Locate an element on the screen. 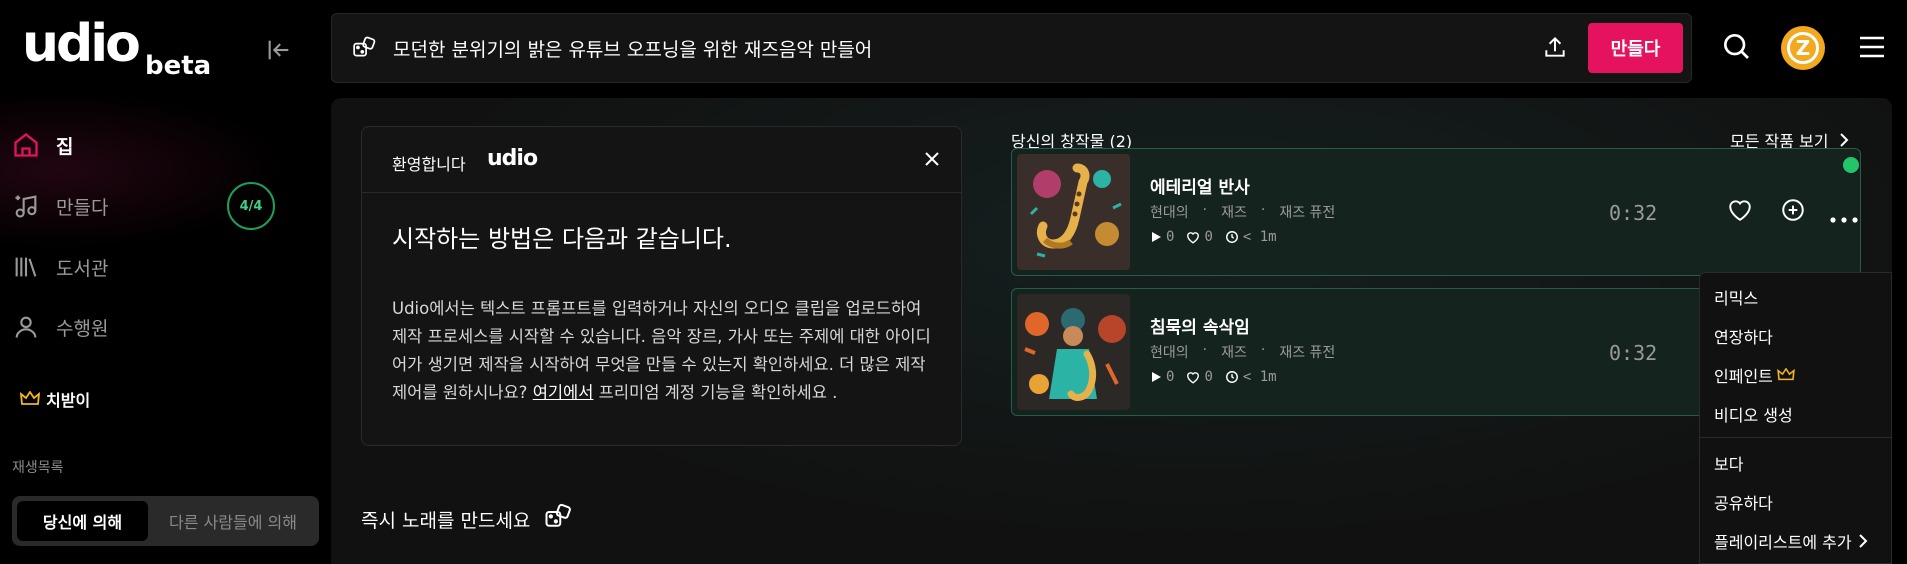 The image size is (1907, 564). search-icon is located at coordinates (1736, 46).